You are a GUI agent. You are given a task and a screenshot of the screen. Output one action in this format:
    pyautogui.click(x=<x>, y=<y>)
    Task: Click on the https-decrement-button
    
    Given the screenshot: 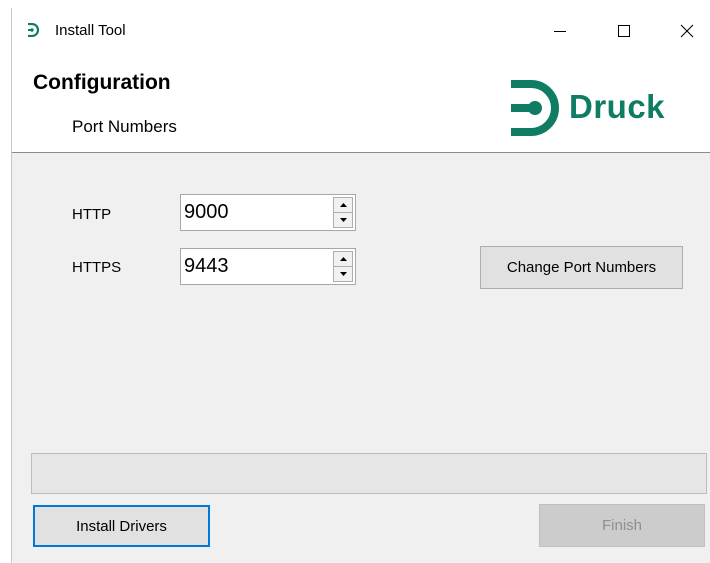 What is the action you would take?
    pyautogui.click(x=343, y=274)
    